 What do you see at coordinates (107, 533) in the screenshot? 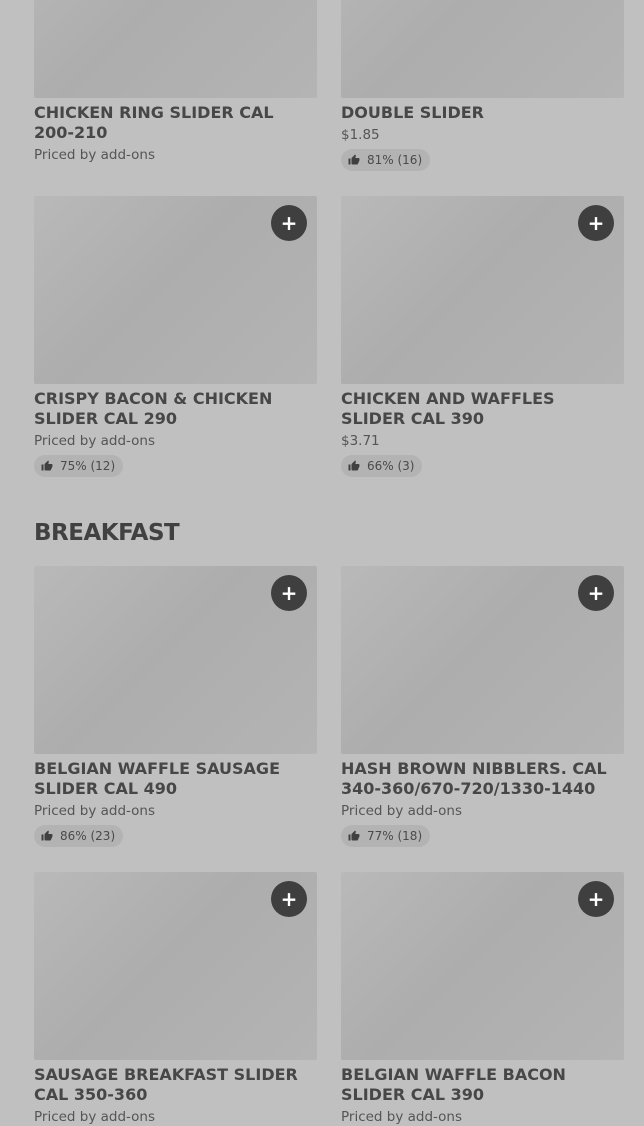
I see `section-title: BREAKFAST` at bounding box center [107, 533].